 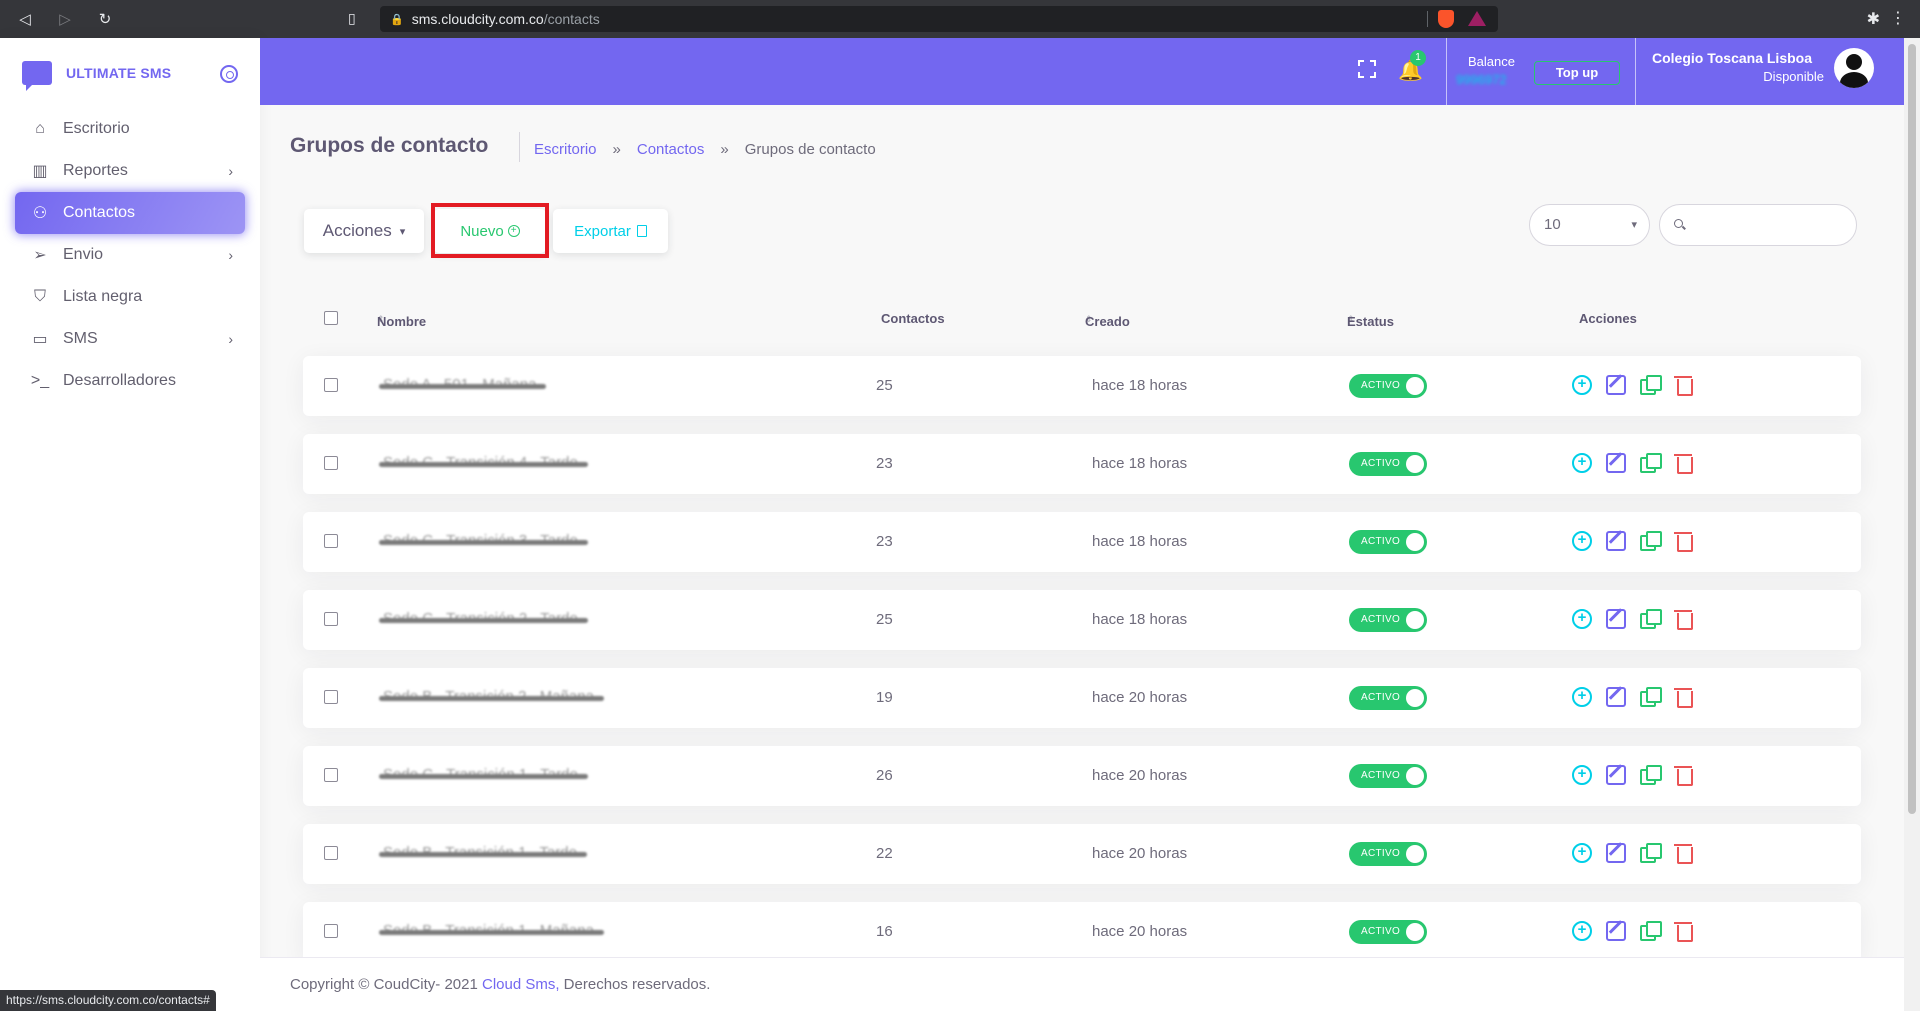 I want to click on fullscreen-icon, so click(x=1367, y=69).